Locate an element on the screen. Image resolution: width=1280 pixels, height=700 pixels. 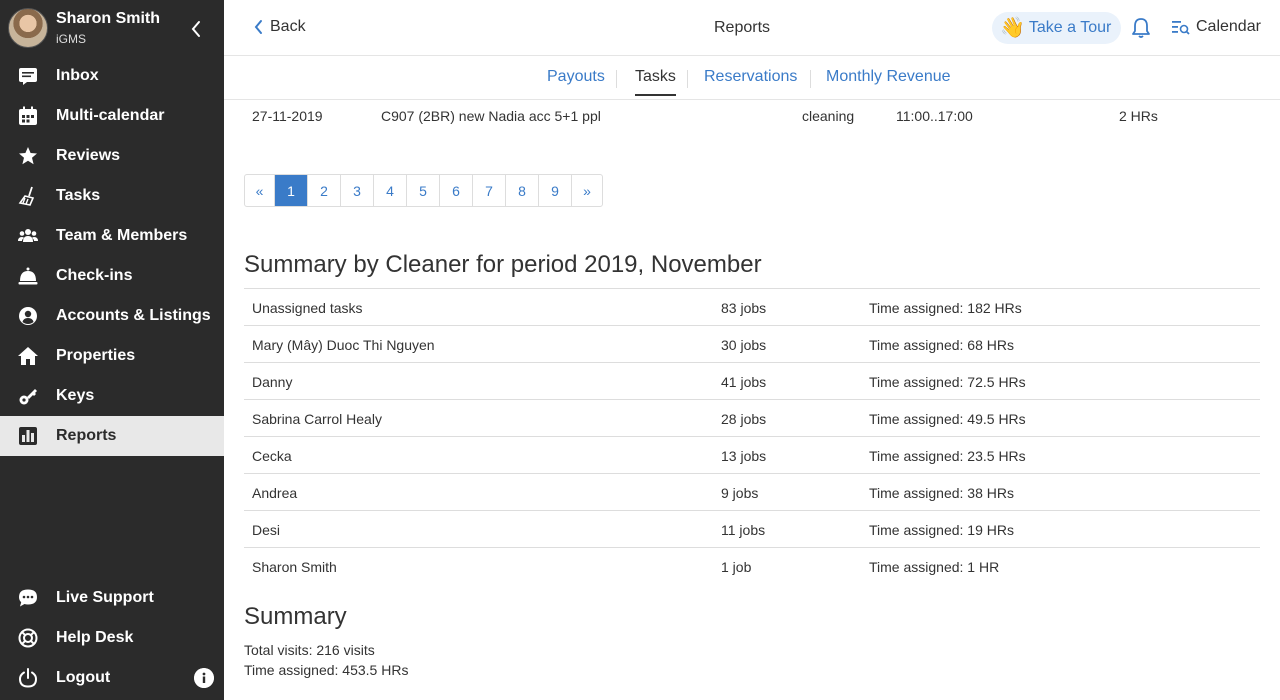
chevron-left-icon is located at coordinates (196, 29).